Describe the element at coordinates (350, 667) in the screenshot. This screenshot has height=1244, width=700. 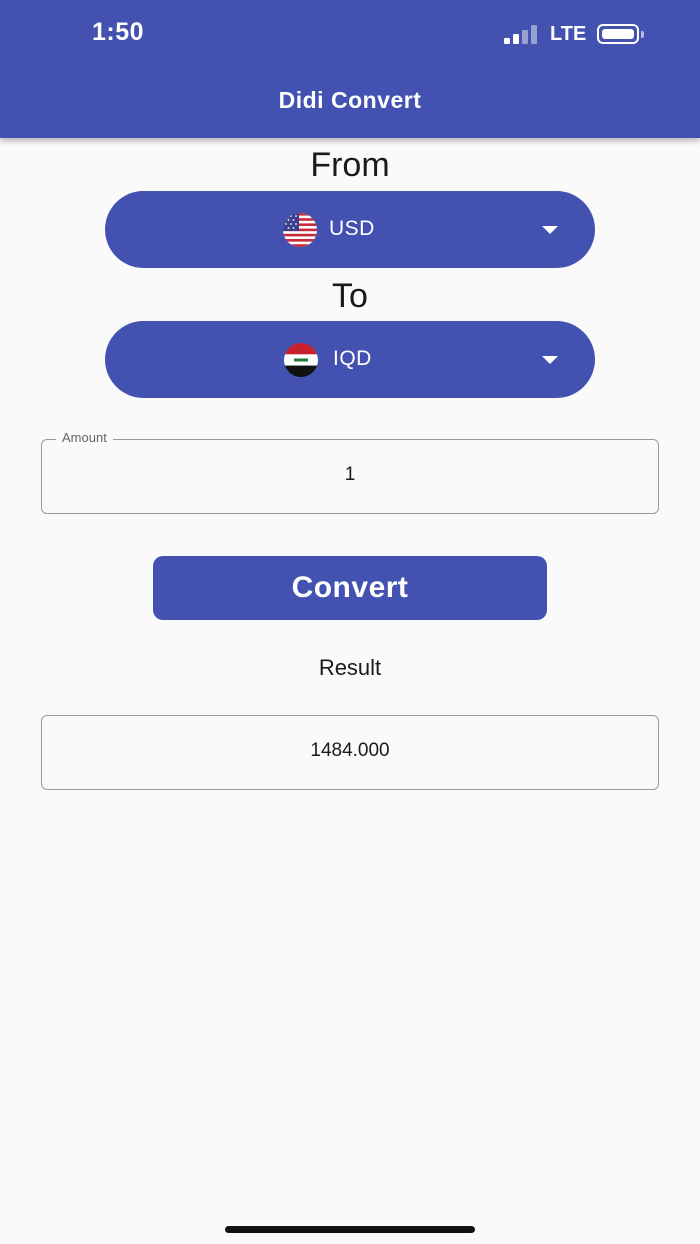
I see `result-label: Result` at that location.